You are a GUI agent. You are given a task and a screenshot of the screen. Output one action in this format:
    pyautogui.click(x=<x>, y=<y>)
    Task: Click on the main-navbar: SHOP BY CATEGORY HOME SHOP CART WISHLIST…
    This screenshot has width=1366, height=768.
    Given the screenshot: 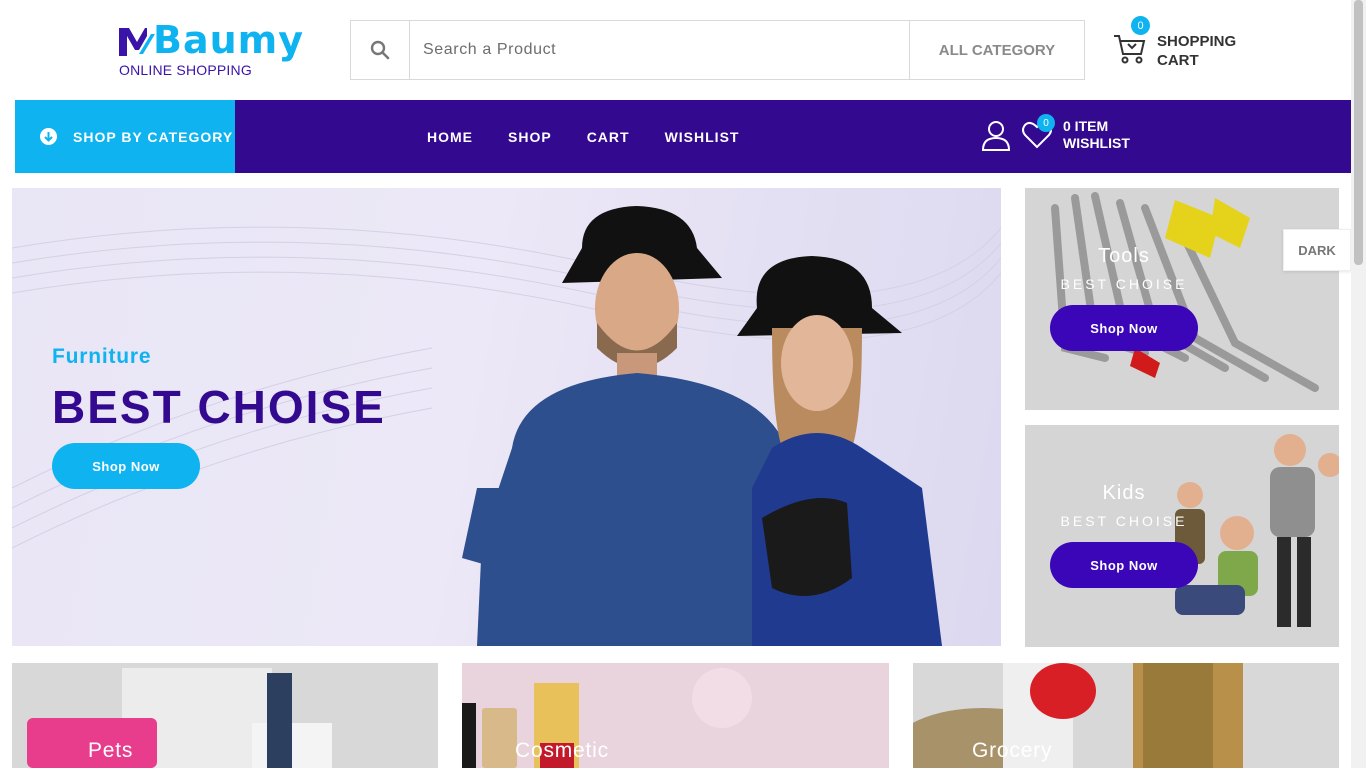 What is the action you would take?
    pyautogui.click(x=683, y=136)
    